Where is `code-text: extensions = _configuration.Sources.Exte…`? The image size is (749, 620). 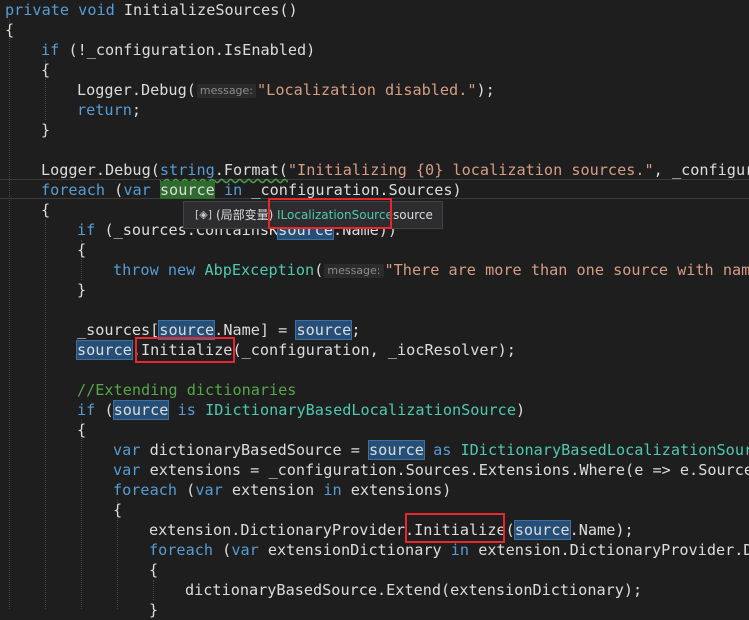 code-text: extensions = _configuration.Sources.Exte… is located at coordinates (444, 470).